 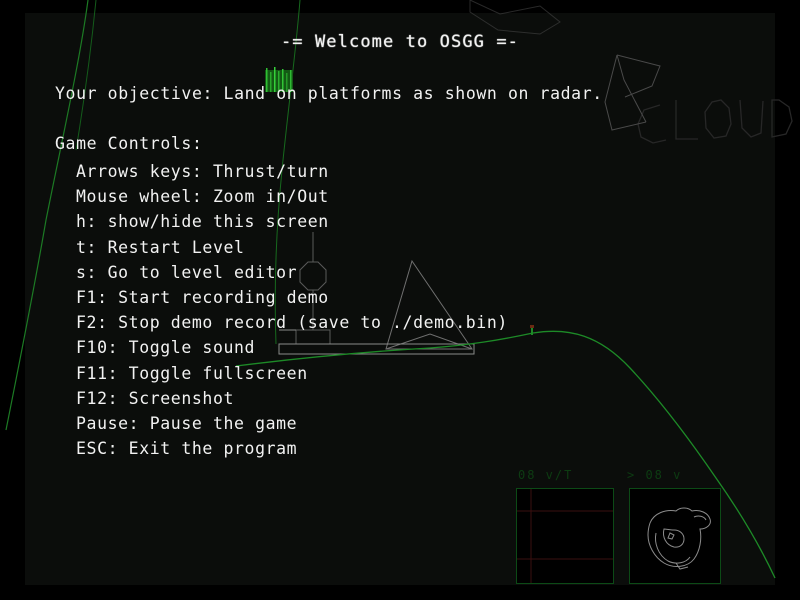 I want to click on control-item-esc: ESC: Exit the program, so click(x=187, y=449).